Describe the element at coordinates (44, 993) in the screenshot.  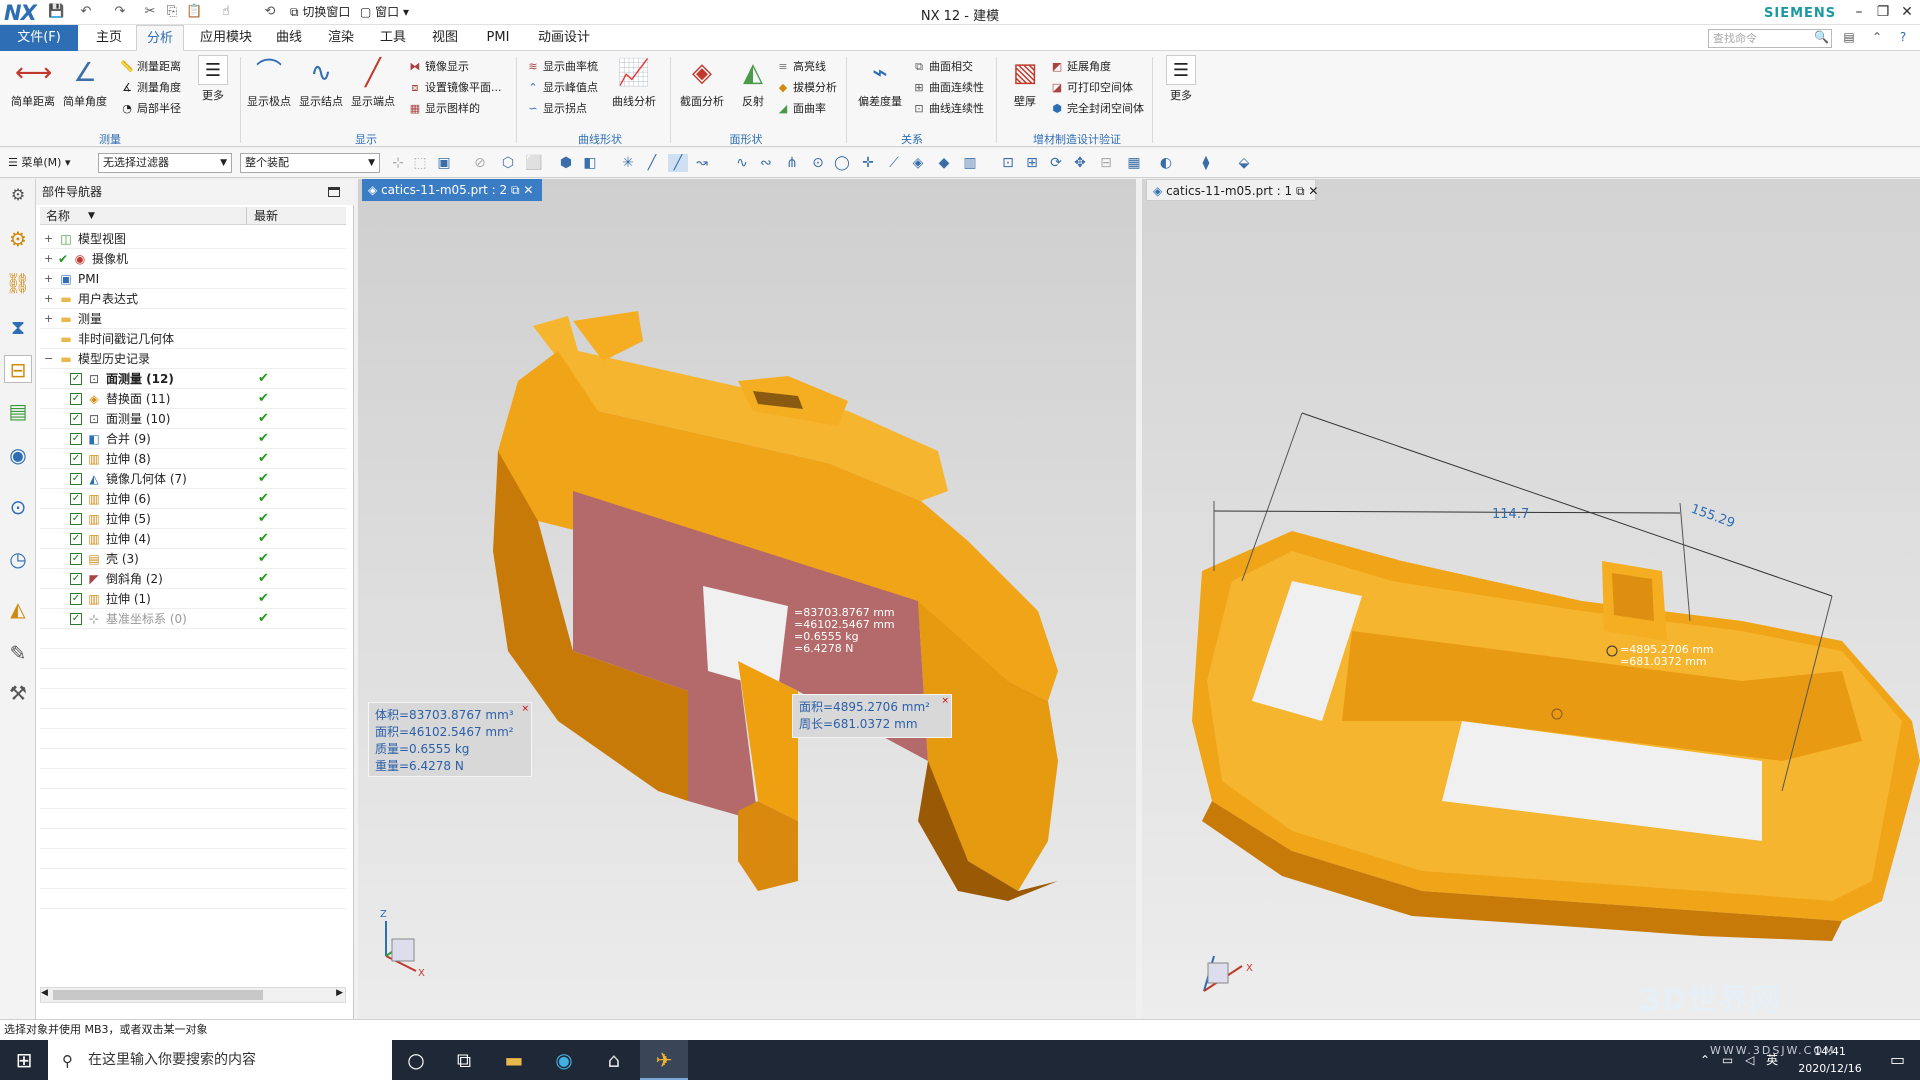
I see `scroll-left-icon: ◀` at that location.